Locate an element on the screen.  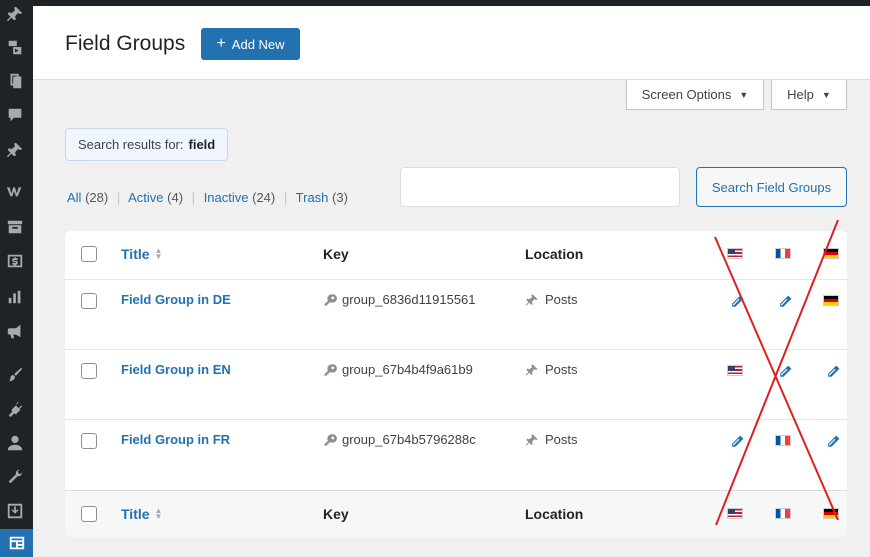
field-group-title-link: Field Group in EN is located at coordinates (176, 369).